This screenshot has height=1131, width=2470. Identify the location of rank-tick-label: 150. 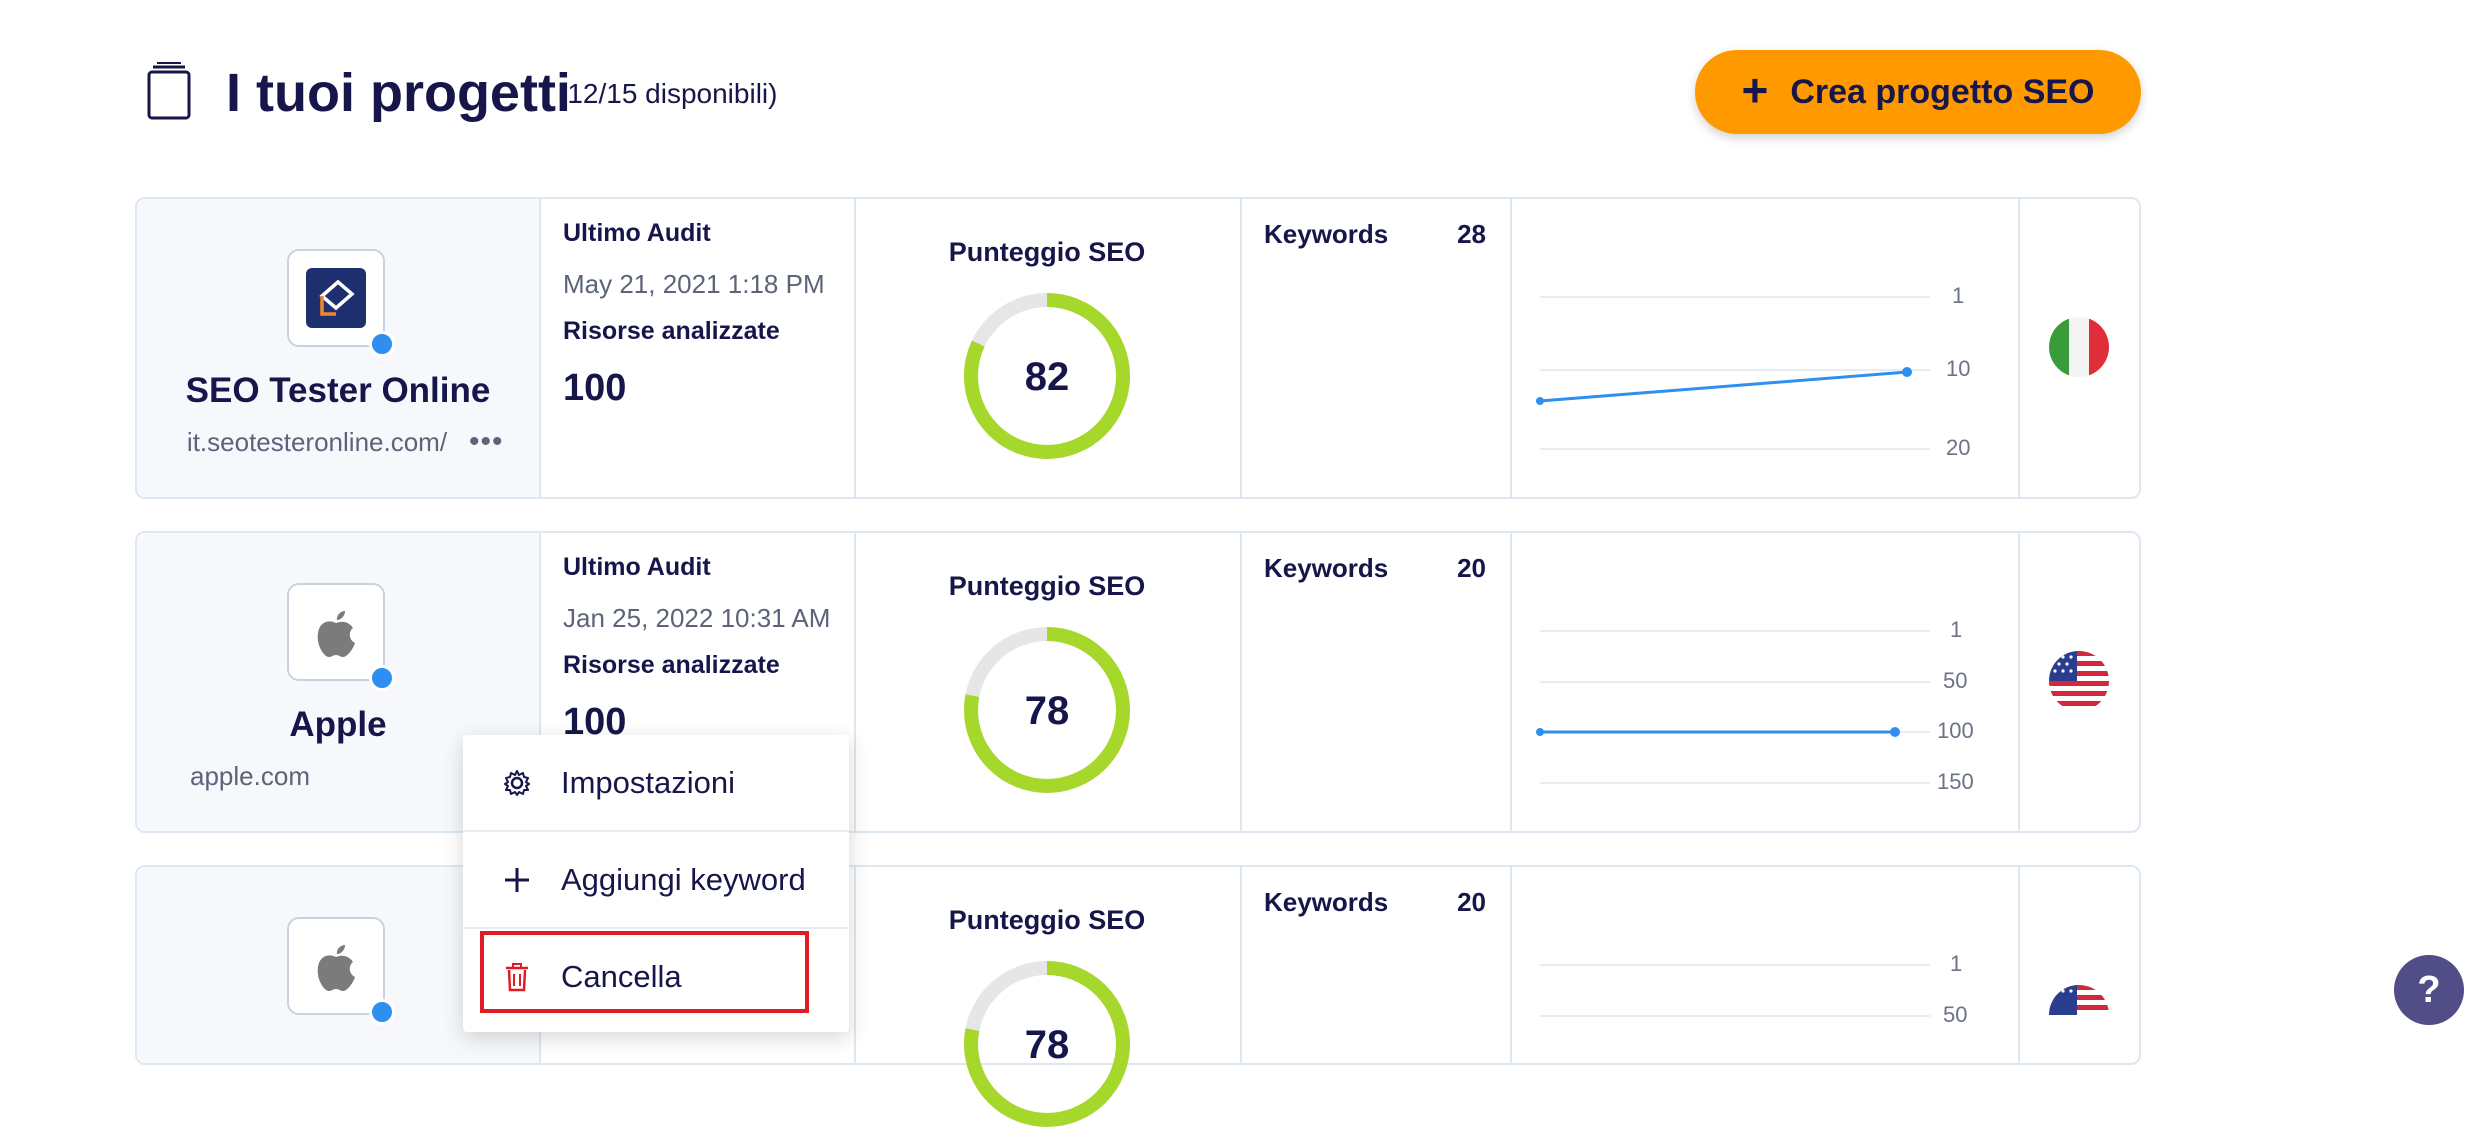
(1955, 781).